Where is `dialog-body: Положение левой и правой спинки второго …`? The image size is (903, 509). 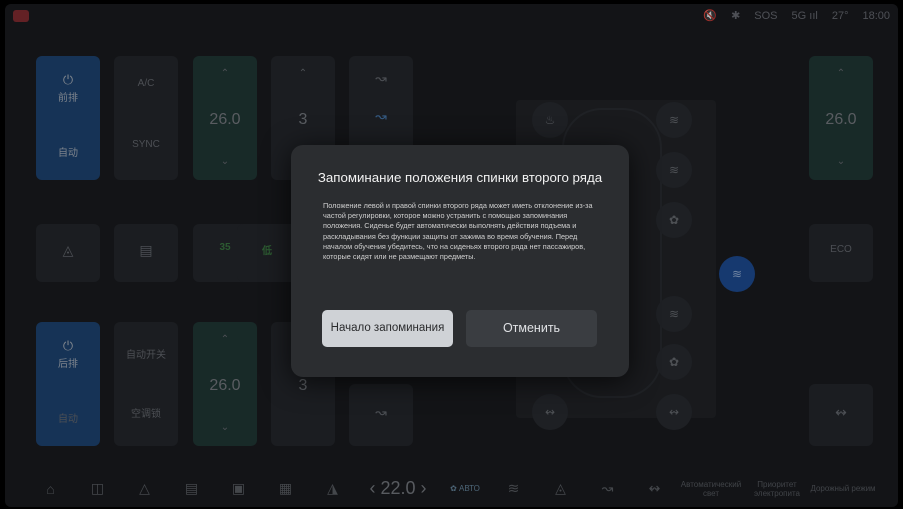
dialog-body: Положение левой и правой спинки второго … is located at coordinates (458, 231).